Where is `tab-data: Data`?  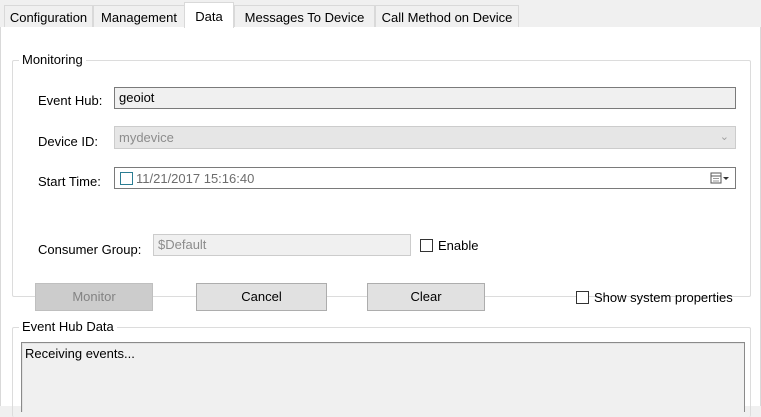
tab-data: Data is located at coordinates (209, 15).